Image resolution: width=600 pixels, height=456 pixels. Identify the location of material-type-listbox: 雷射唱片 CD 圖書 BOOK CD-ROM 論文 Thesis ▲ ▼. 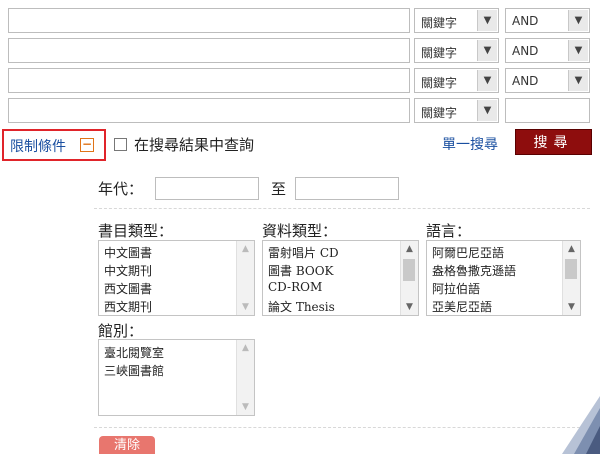
(340, 278).